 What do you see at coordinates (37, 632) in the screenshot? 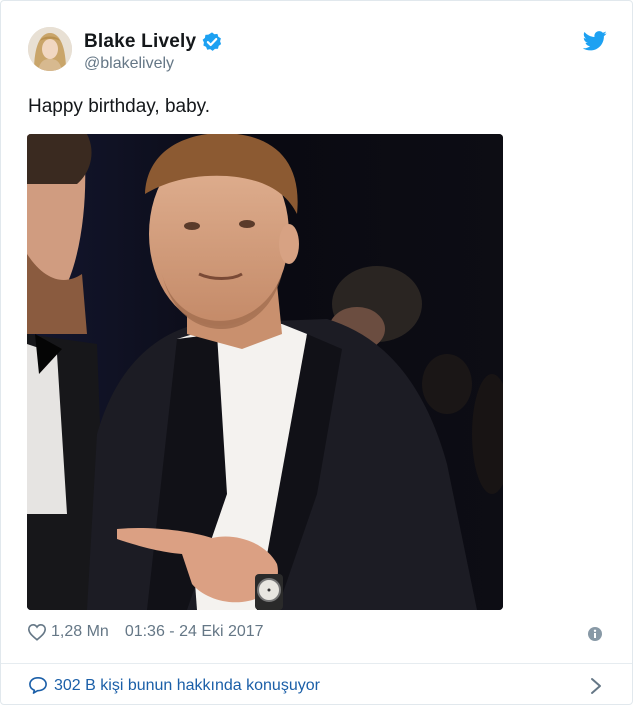
I see `heart-icon` at bounding box center [37, 632].